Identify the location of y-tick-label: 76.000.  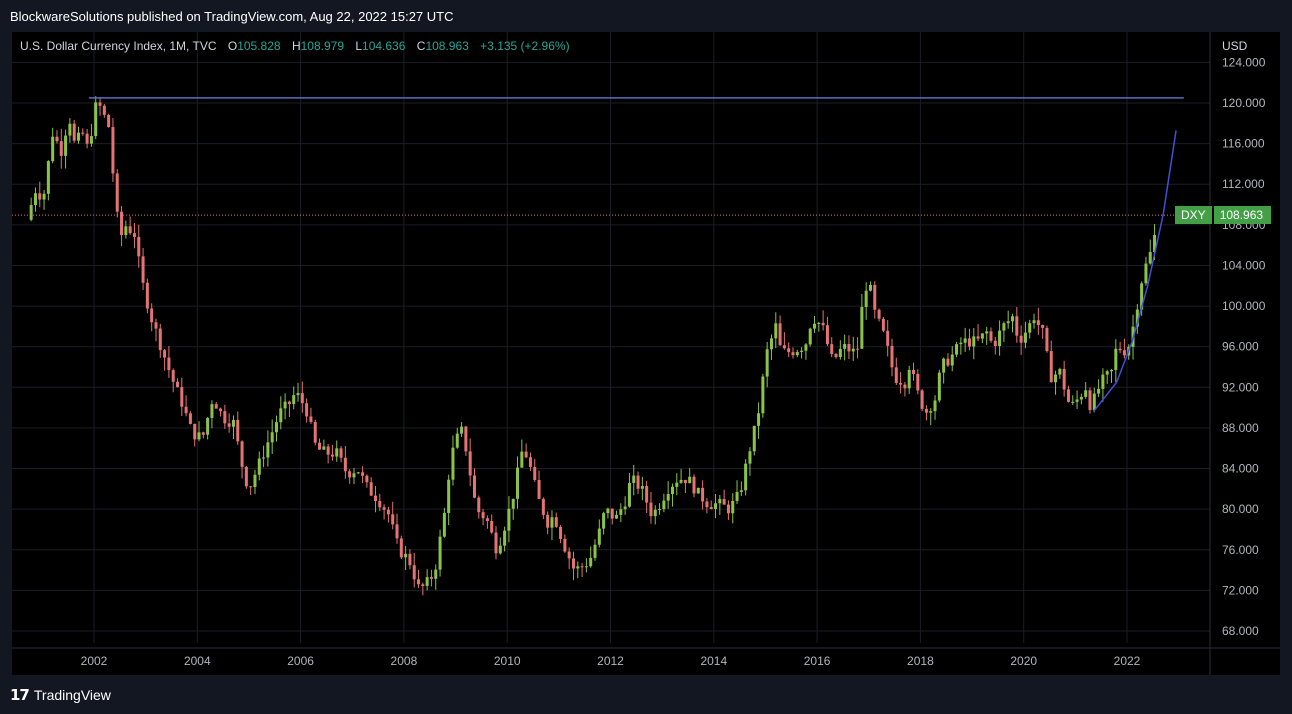
(1240, 550).